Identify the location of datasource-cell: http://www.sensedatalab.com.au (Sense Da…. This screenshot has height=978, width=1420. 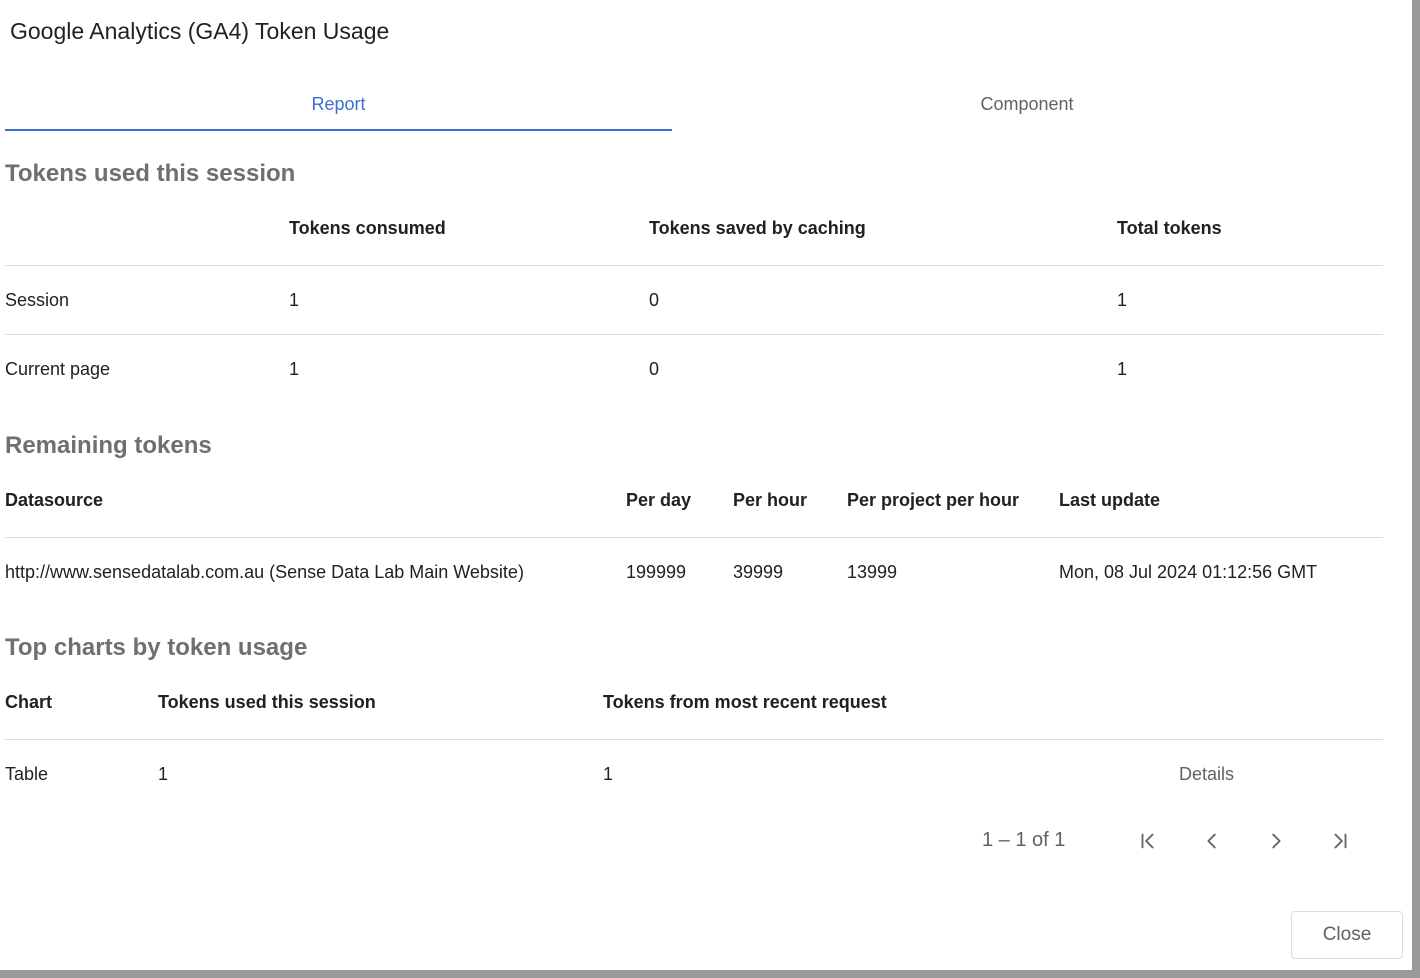
(264, 571).